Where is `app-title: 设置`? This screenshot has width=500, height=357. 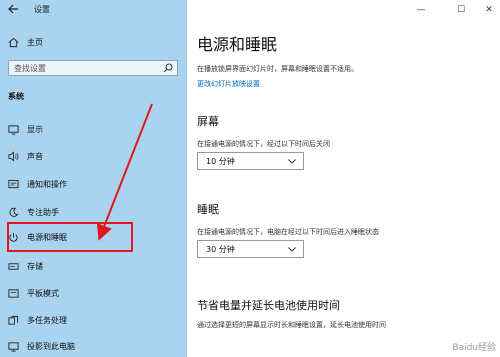 app-title: 设置 is located at coordinates (42, 9).